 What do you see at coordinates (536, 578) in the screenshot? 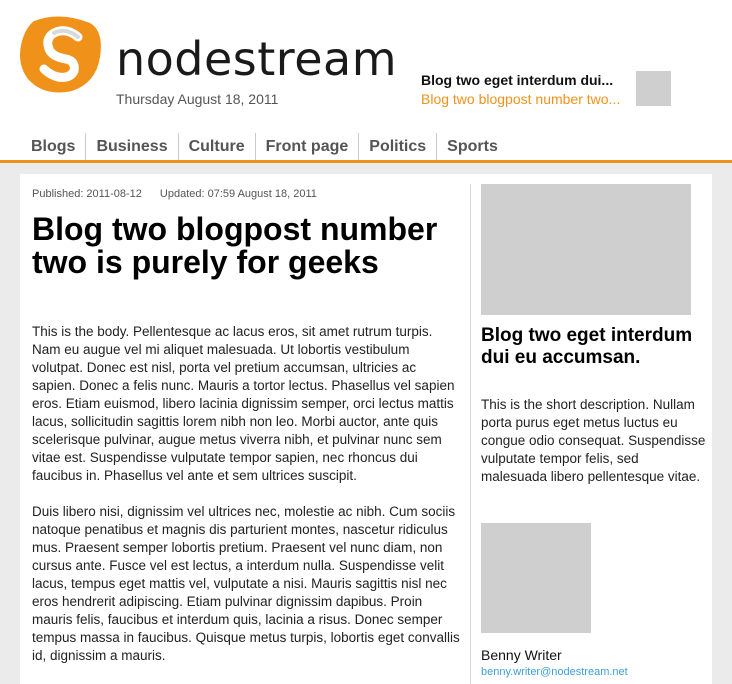
I see `author-avatar` at bounding box center [536, 578].